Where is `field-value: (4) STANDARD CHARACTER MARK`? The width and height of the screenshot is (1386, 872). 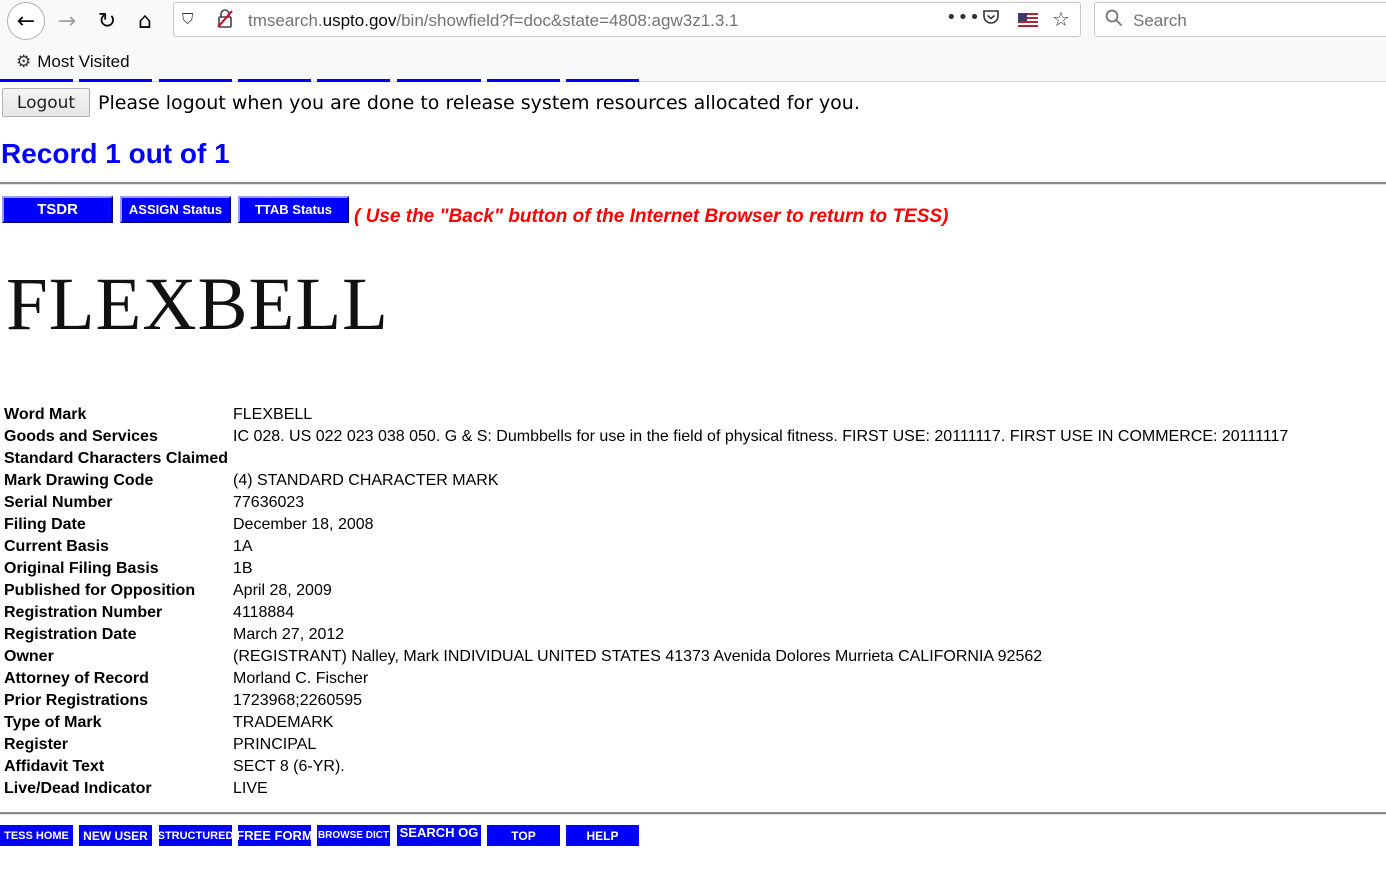
field-value: (4) STANDARD CHARACTER MARK is located at coordinates (366, 480).